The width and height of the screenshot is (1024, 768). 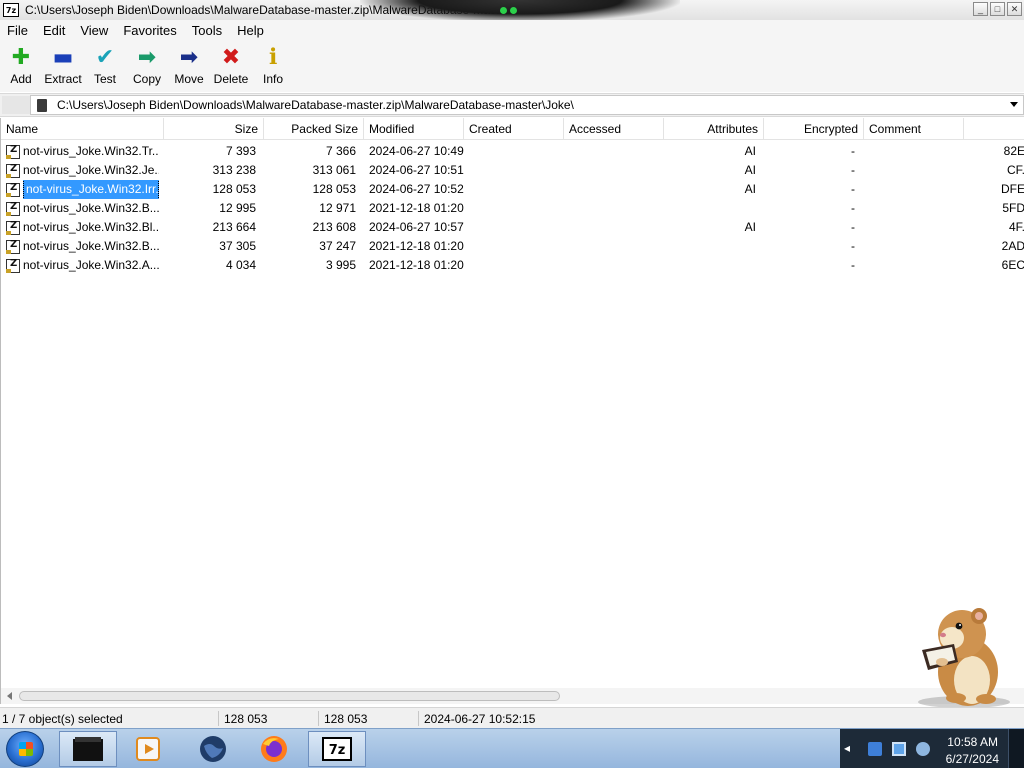 I want to click on hamster-mascot, so click(x=964, y=658).